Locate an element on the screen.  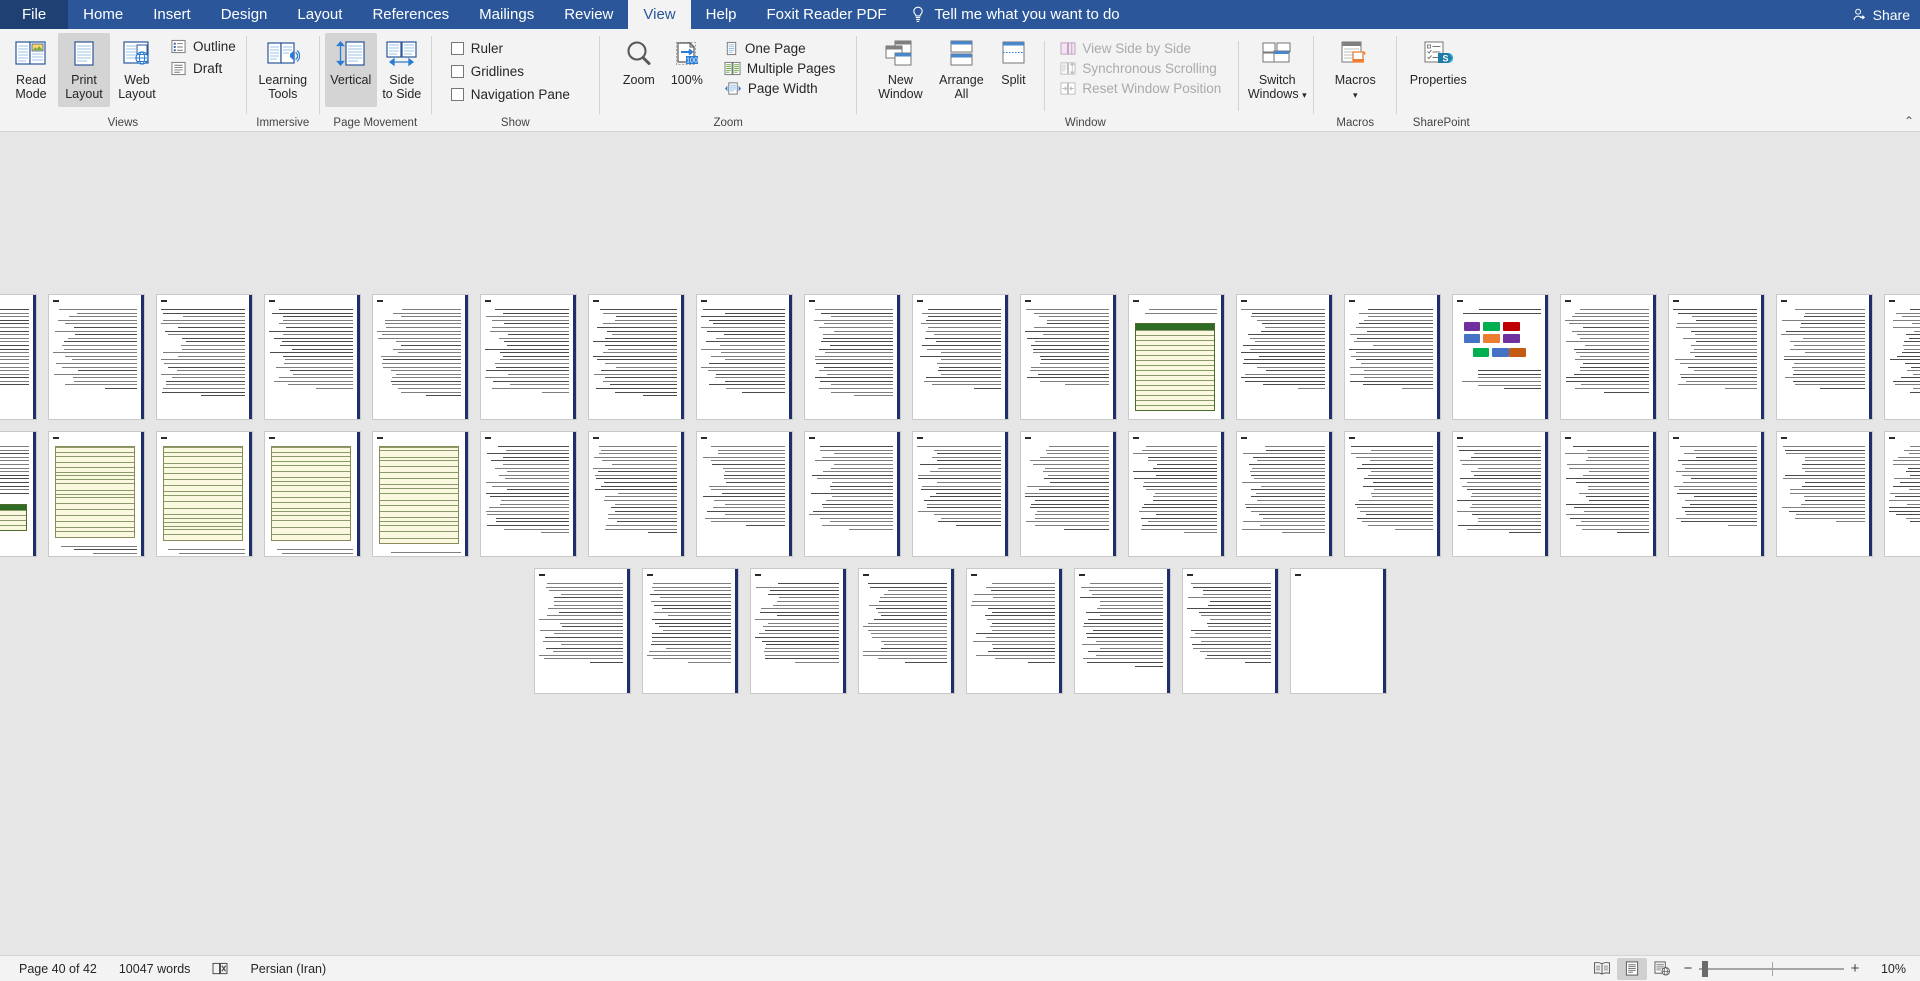
navigation-pane-checkbox-row: Navigation Pane is located at coordinates (510, 94).